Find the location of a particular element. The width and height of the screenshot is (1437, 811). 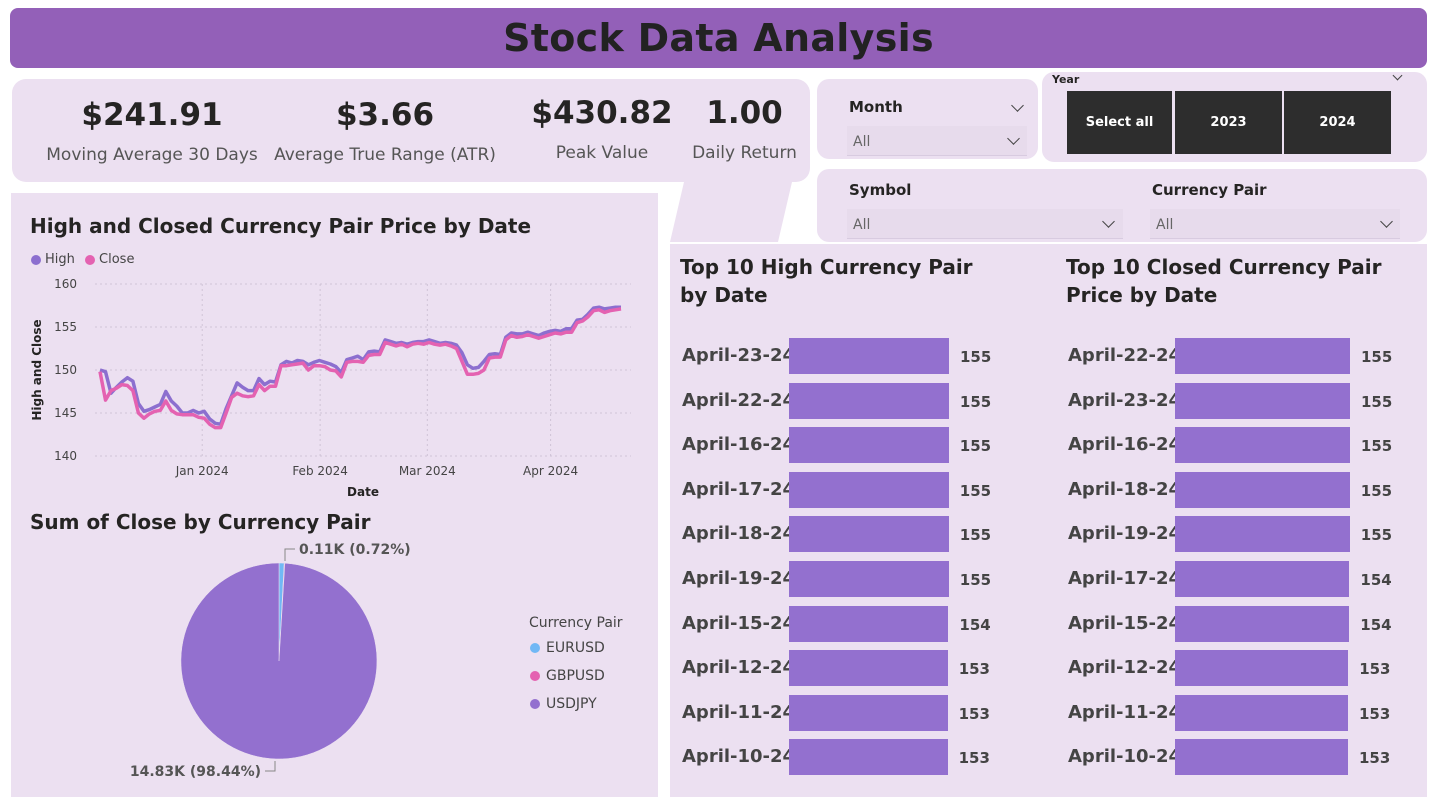

year-option-2023: 2023 is located at coordinates (1228, 122).